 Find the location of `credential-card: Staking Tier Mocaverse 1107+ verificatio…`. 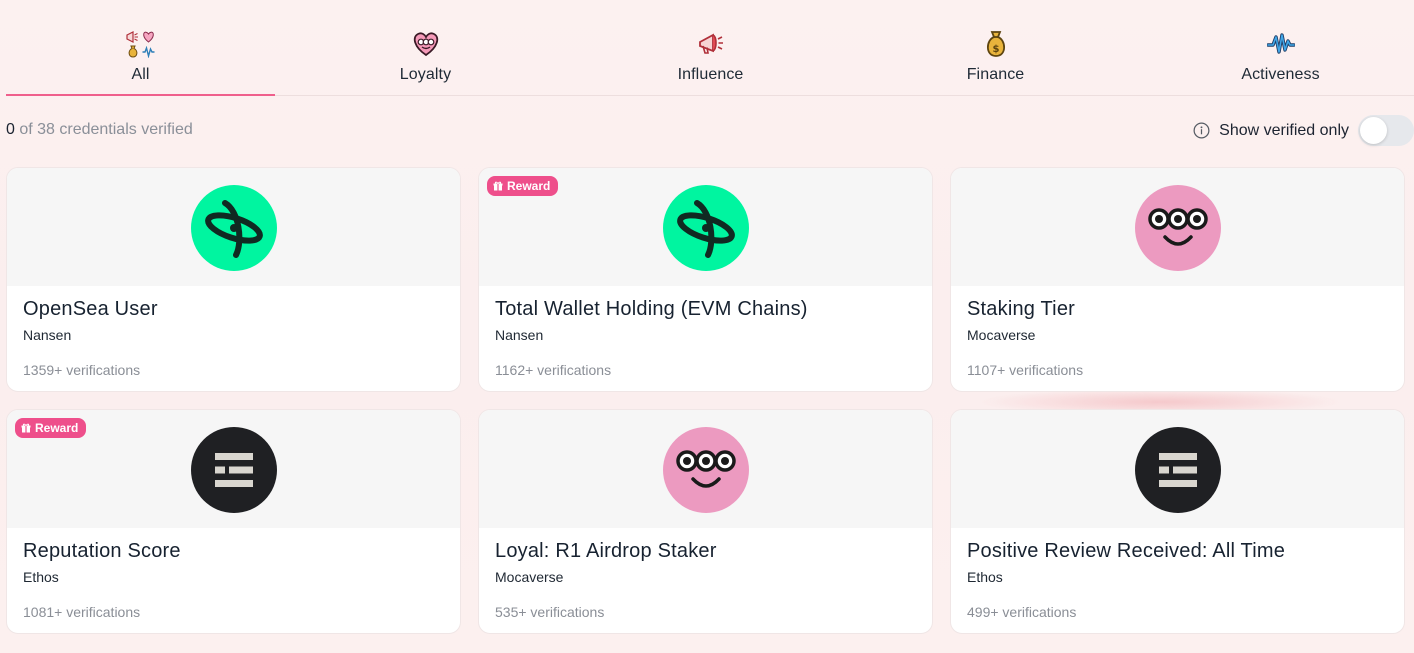

credential-card: Staking Tier Mocaverse 1107+ verificatio… is located at coordinates (1177, 279).